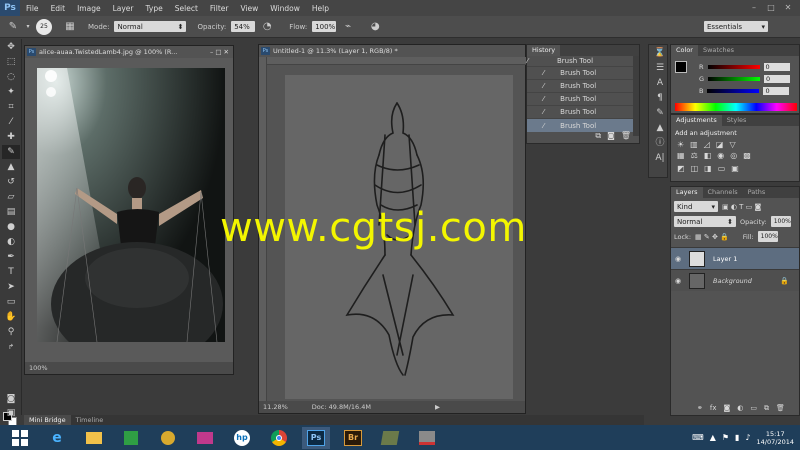 Image resolution: width=800 pixels, height=450 pixels. I want to click on menu-type: Type, so click(154, 8).